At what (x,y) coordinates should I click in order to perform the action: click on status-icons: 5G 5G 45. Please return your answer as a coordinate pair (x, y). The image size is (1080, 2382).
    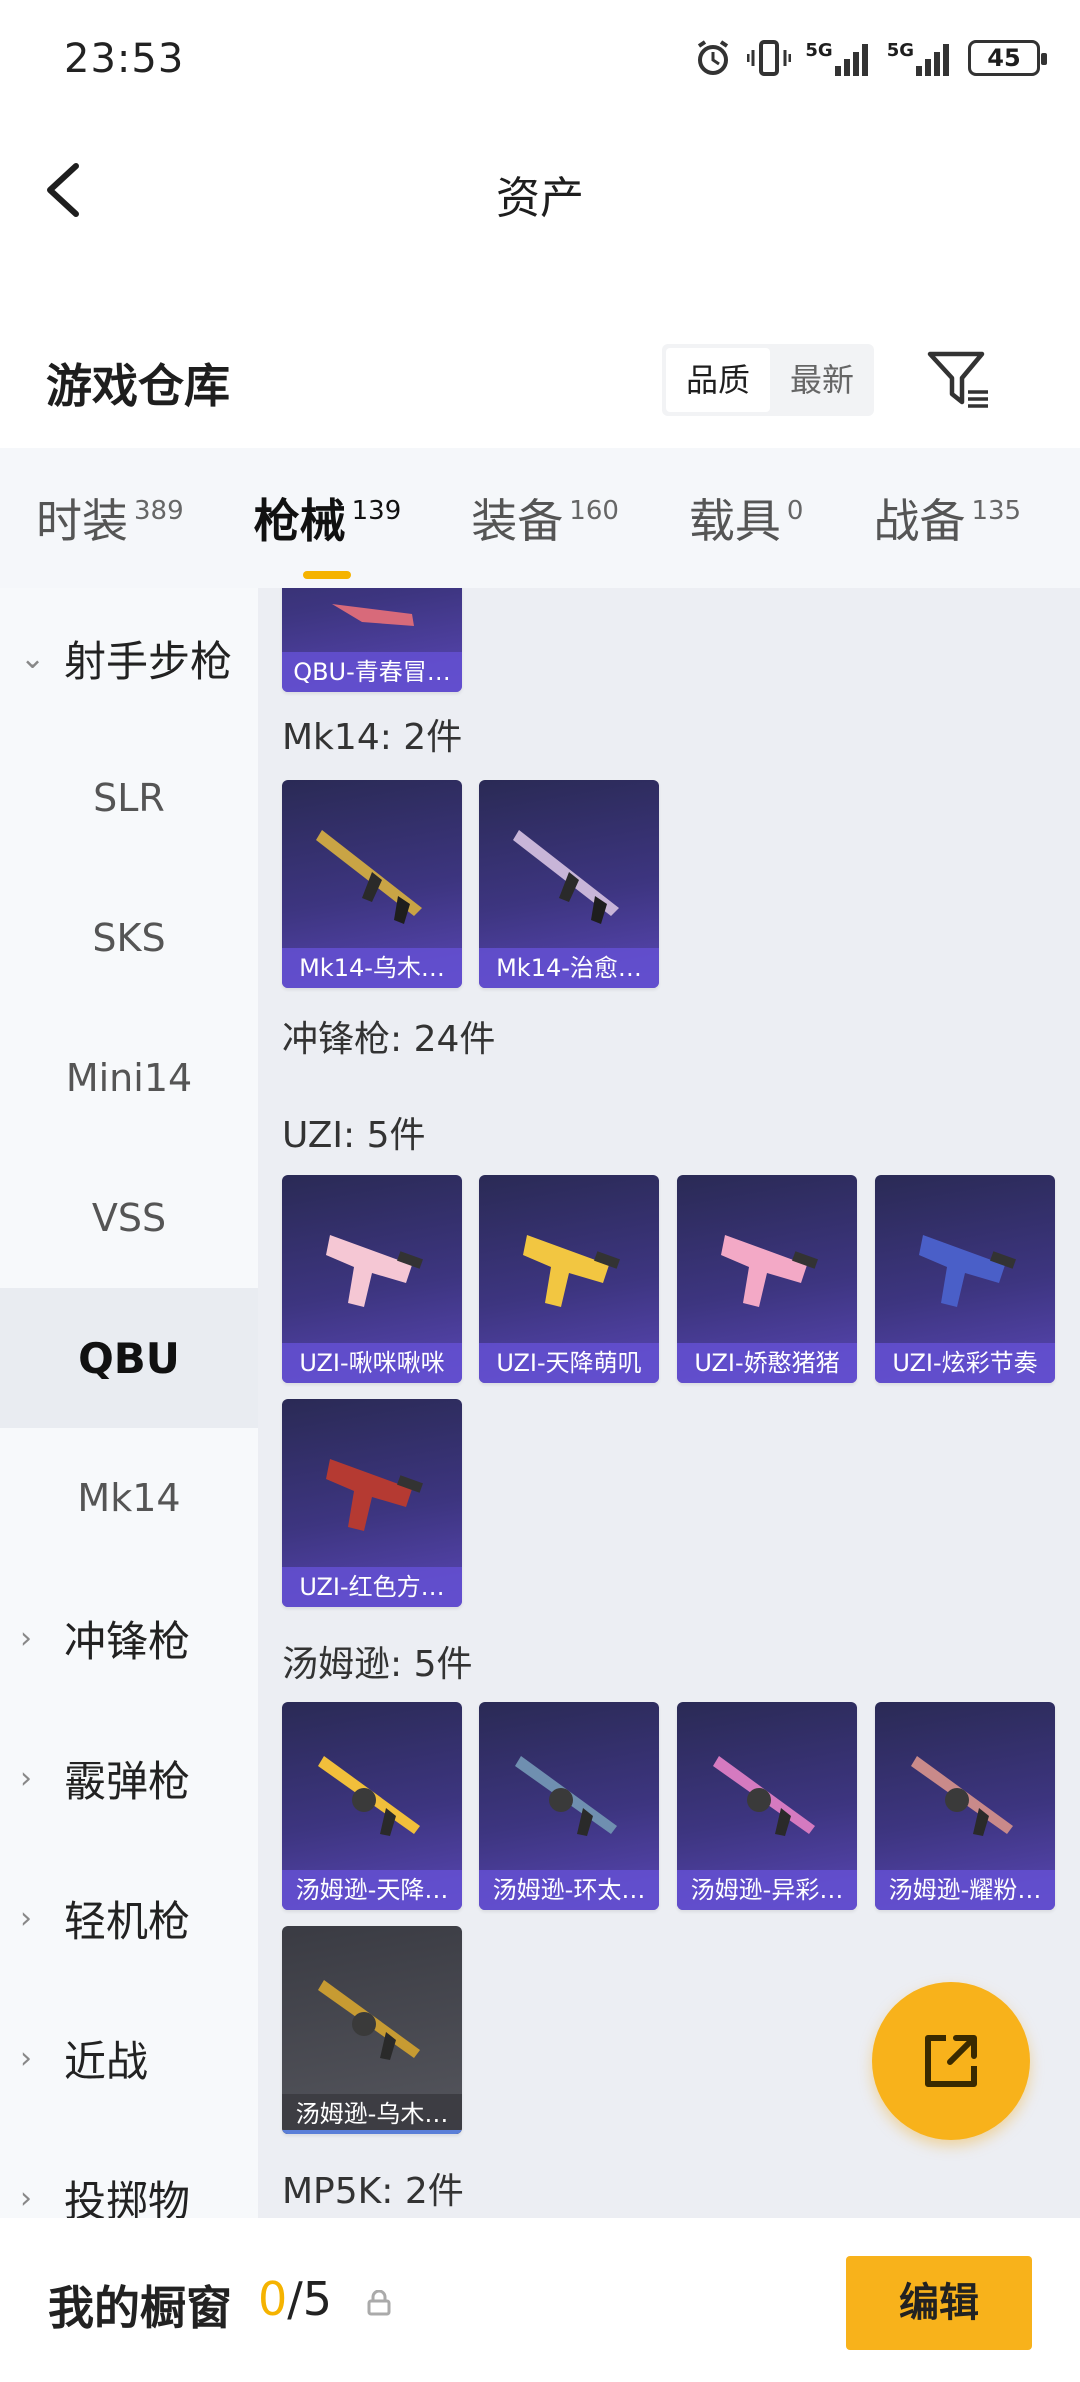
    Looking at the image, I should click on (870, 58).